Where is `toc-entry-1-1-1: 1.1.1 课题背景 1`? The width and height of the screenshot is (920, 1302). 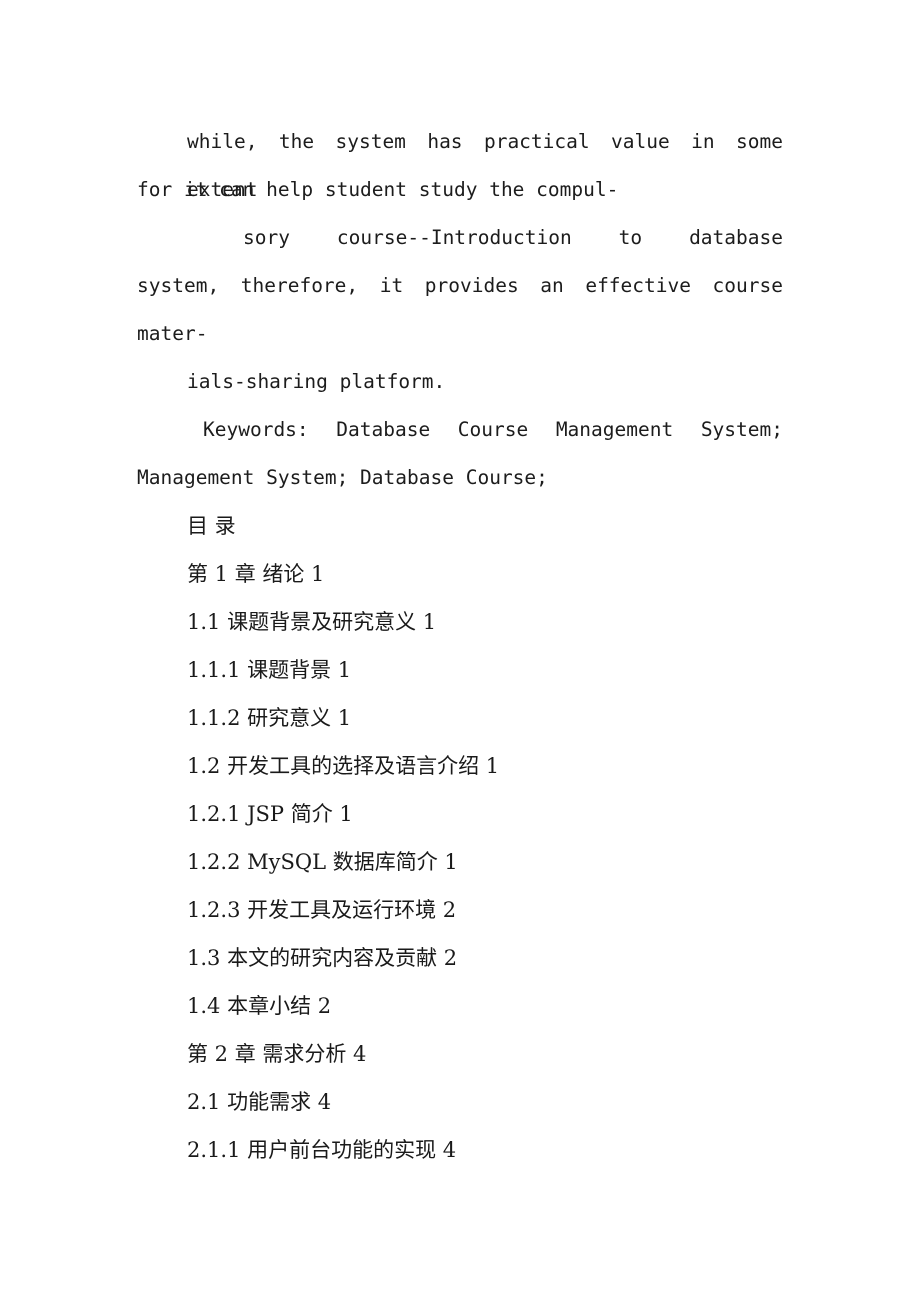 toc-entry-1-1-1: 1.1.1 课题背景 1 is located at coordinates (460, 670).